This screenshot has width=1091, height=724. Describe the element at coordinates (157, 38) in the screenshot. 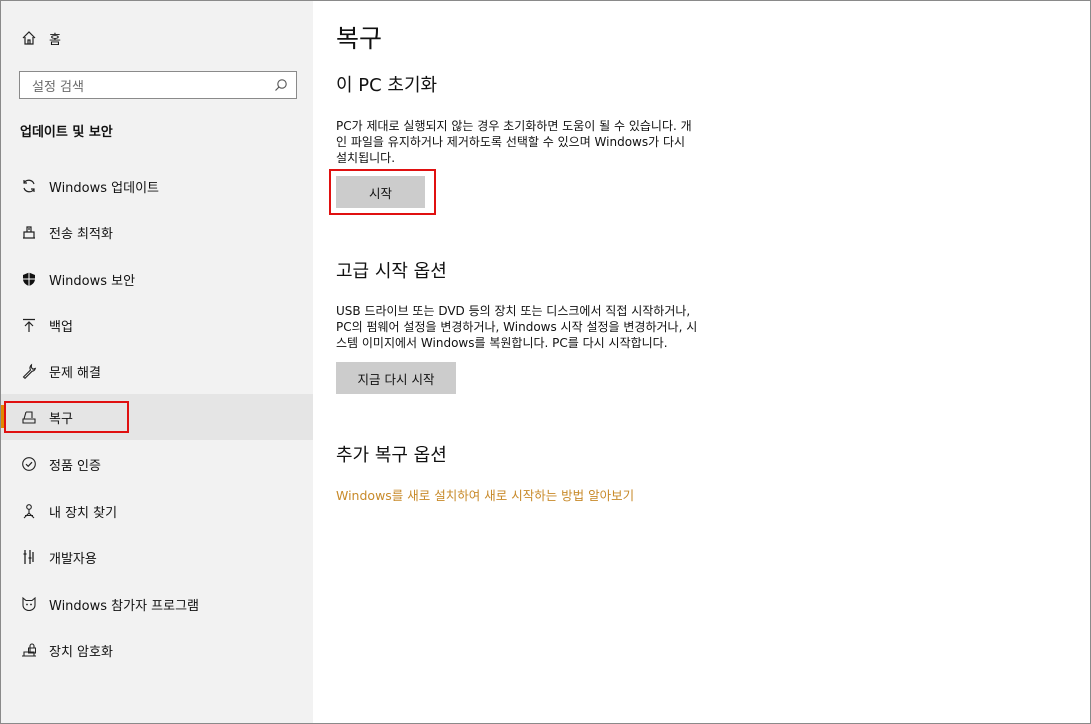

I see `sidebar-home: 홈` at that location.